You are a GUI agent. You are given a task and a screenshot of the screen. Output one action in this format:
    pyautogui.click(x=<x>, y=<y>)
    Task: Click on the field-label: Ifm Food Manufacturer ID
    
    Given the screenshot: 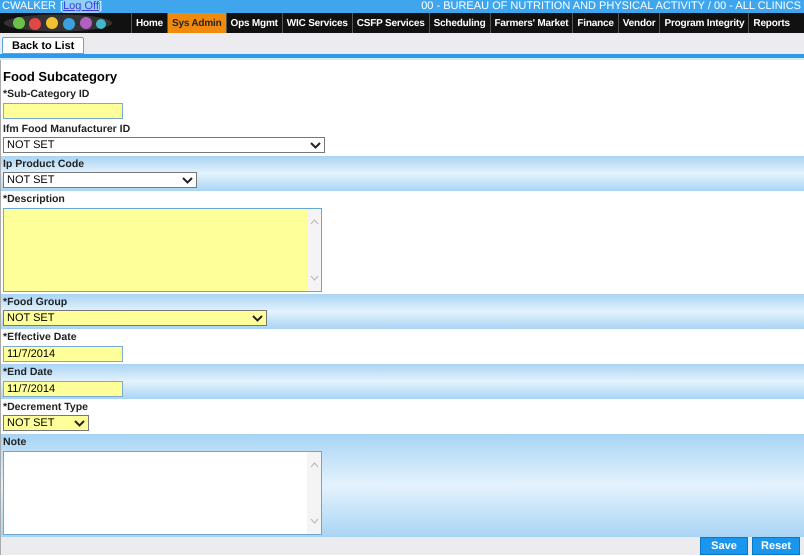 What is the action you would take?
    pyautogui.click(x=66, y=129)
    